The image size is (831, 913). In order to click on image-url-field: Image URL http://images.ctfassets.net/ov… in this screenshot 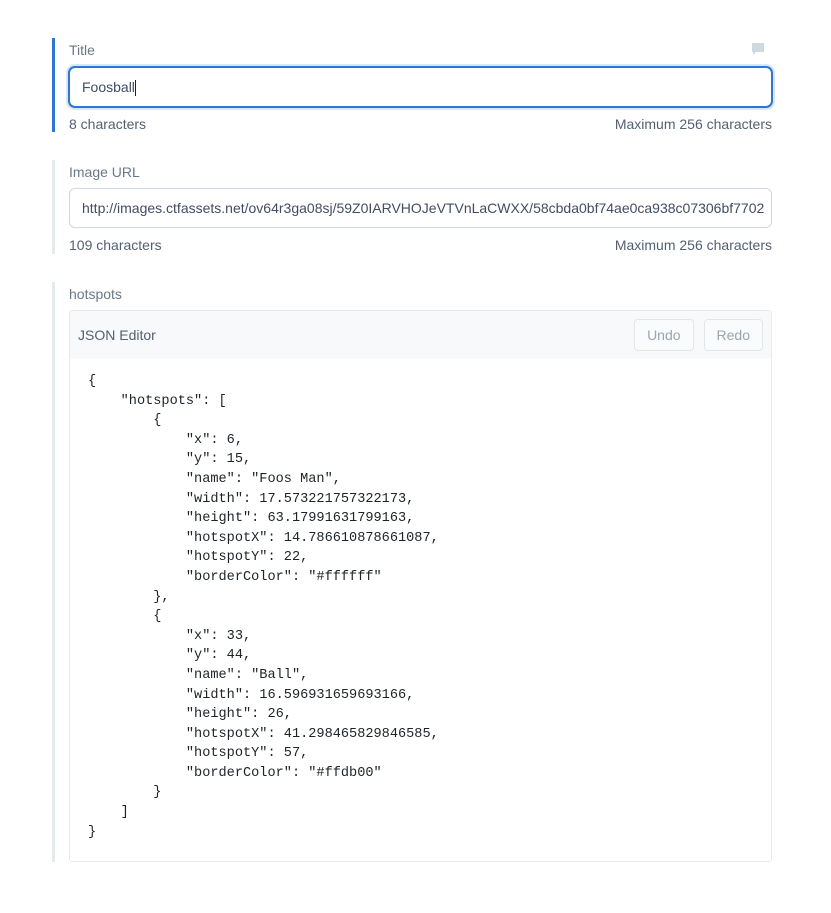, I will do `click(412, 207)`.